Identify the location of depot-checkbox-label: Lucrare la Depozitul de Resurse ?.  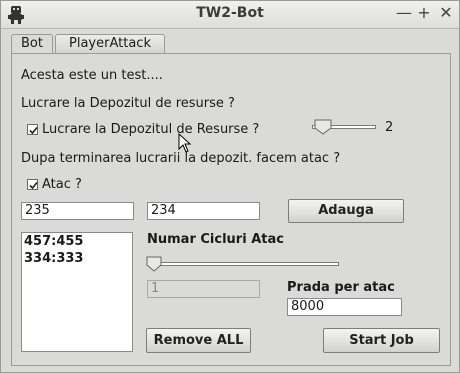
(150, 129).